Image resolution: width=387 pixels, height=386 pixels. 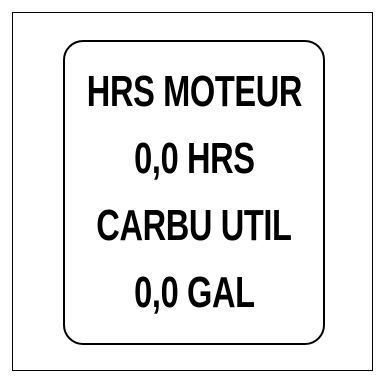 What do you see at coordinates (194, 225) in the screenshot?
I see `fuel-used-label: CARBU UTIL` at bounding box center [194, 225].